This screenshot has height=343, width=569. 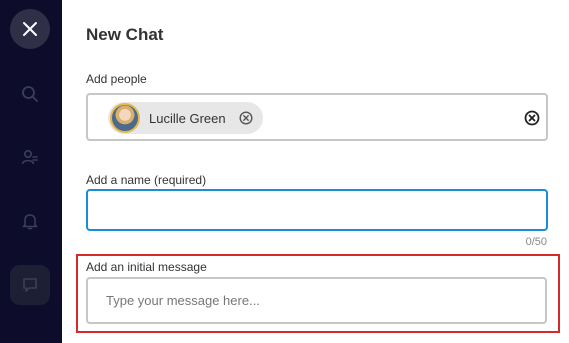 I want to click on search-button, so click(x=30, y=94).